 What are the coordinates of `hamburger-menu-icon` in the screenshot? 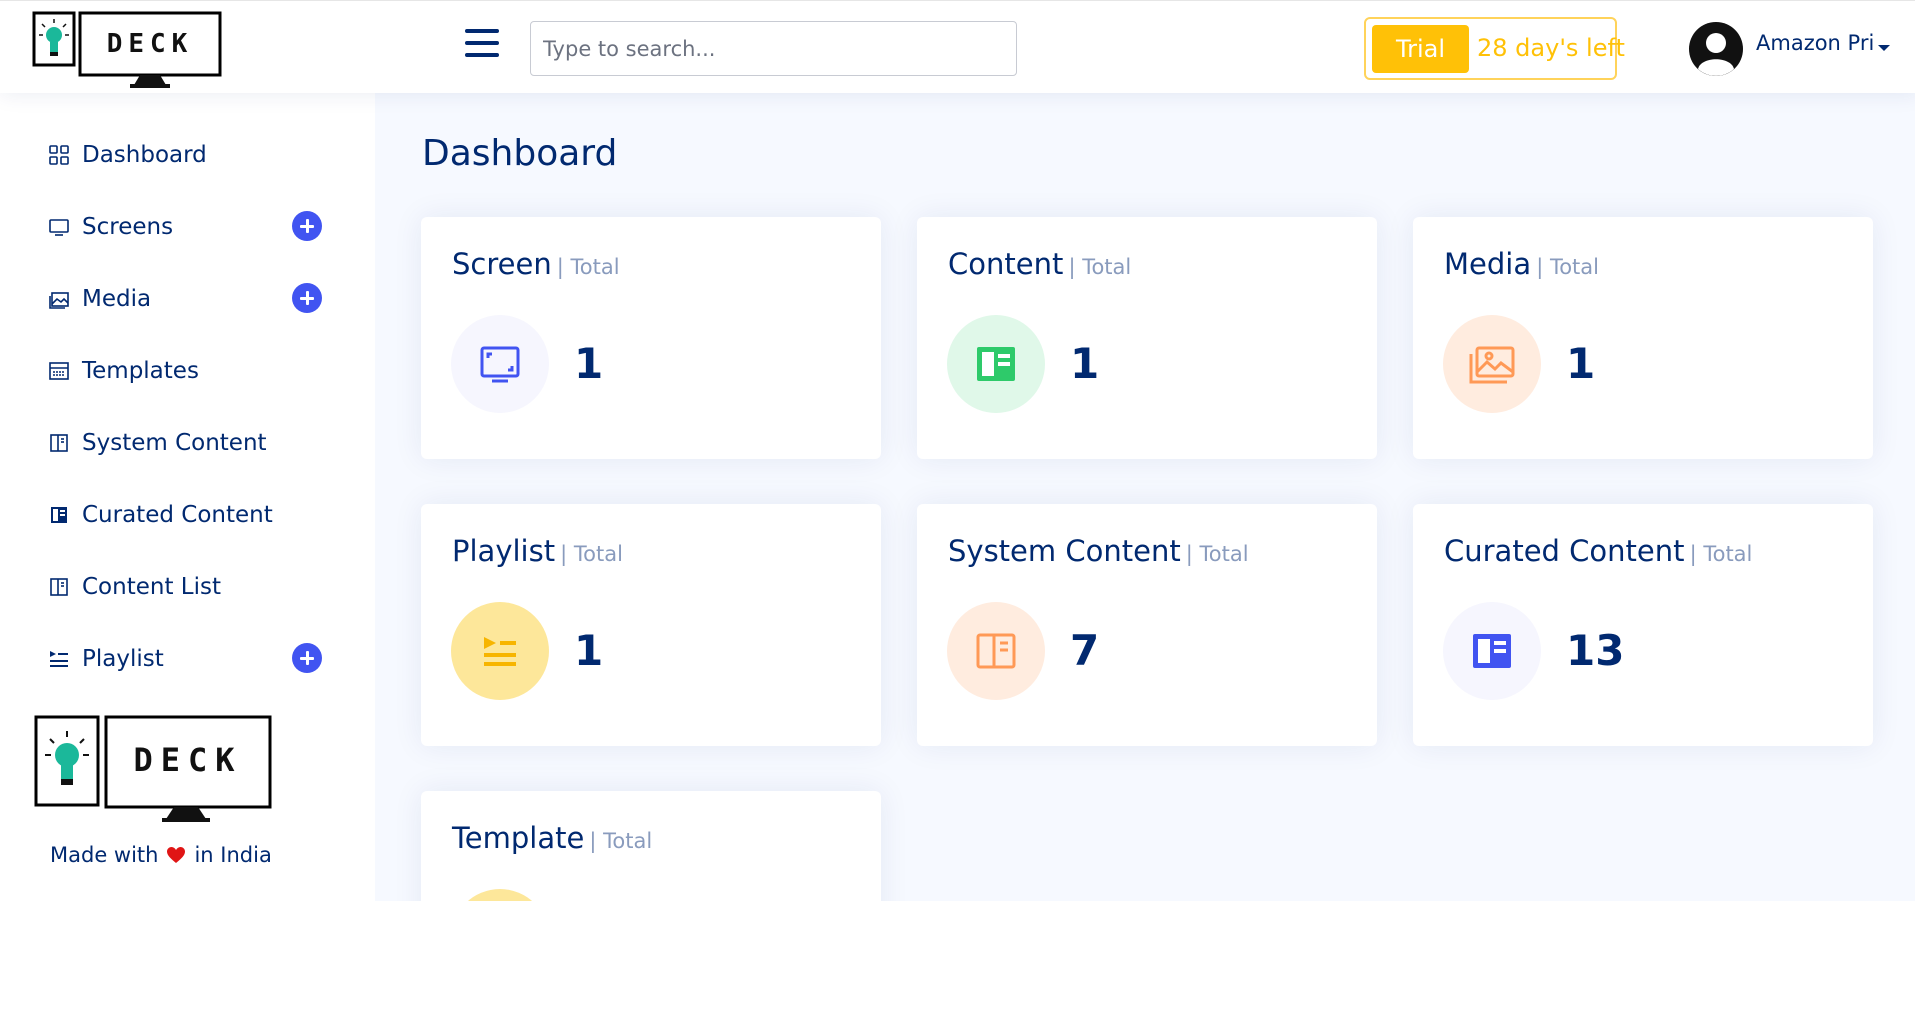 It's located at (483, 47).